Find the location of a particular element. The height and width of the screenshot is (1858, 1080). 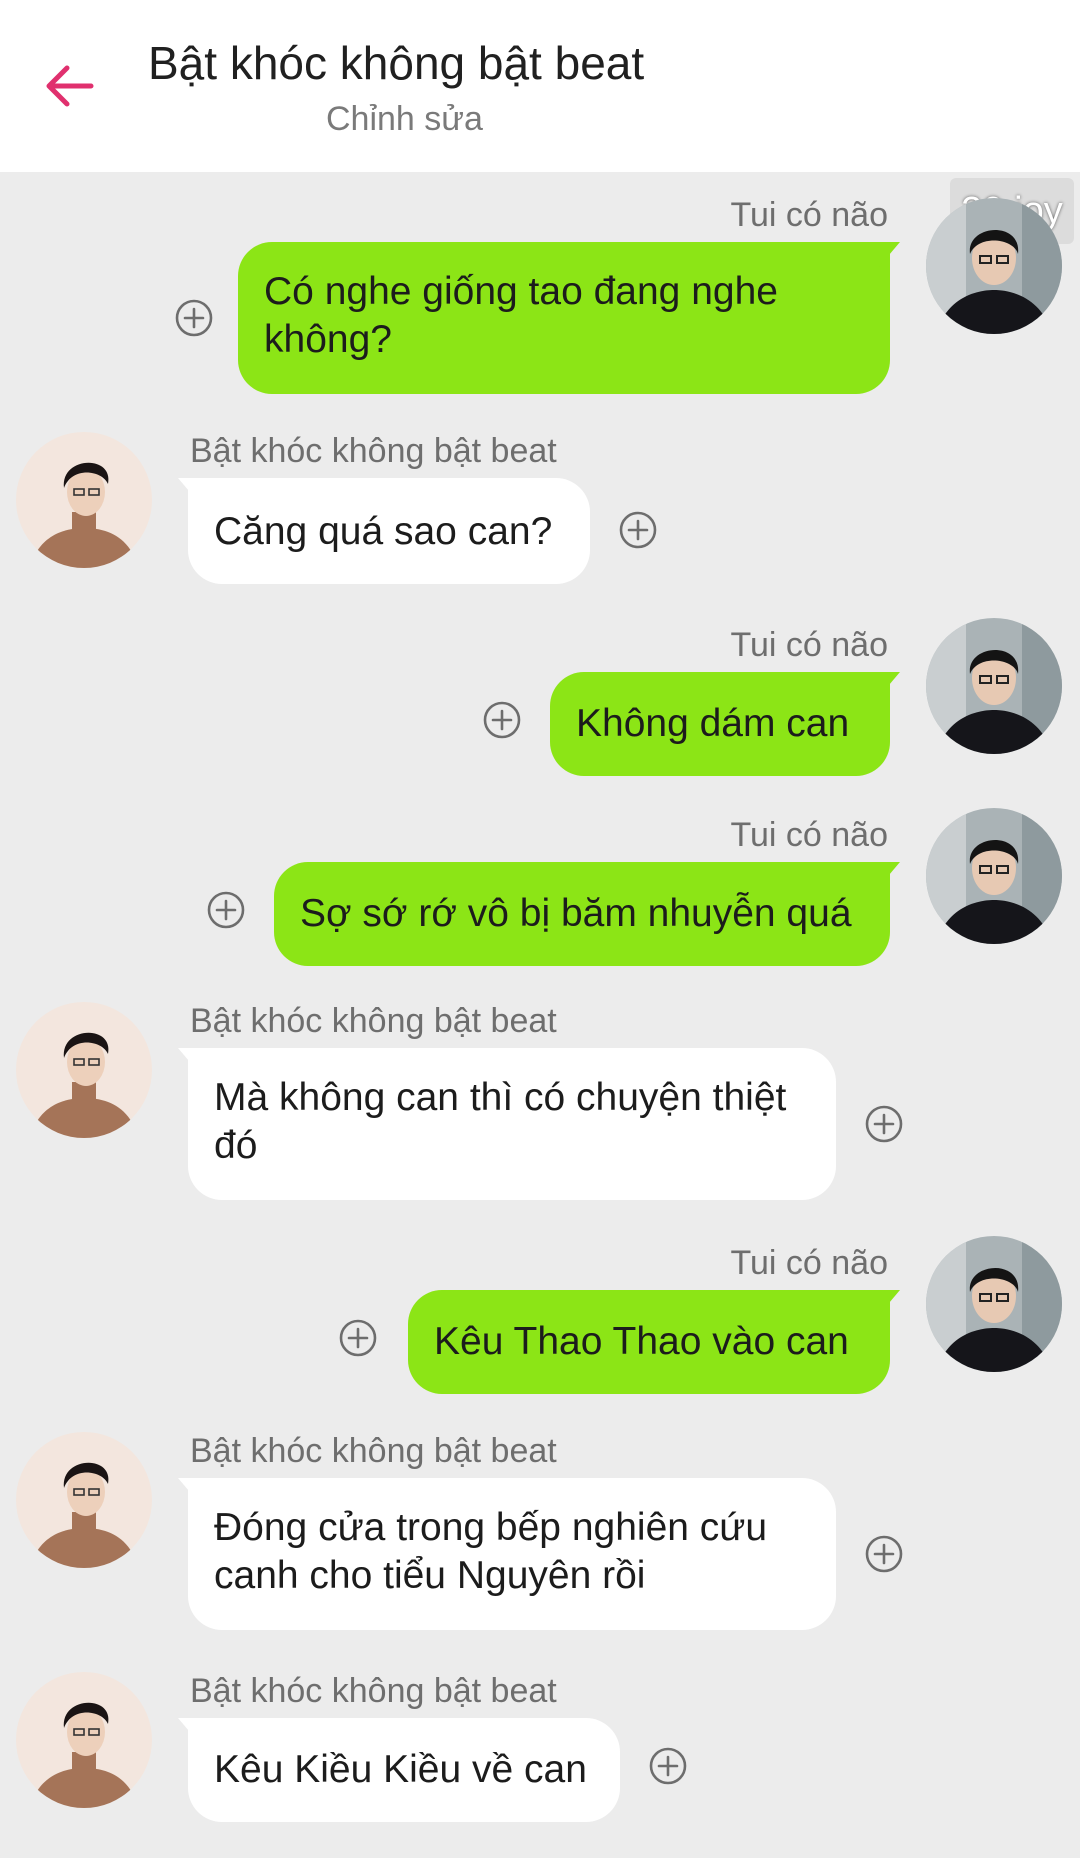

chat-header: Bật khóc không bật beat Chỉnh sửa is located at coordinates (540, 86).